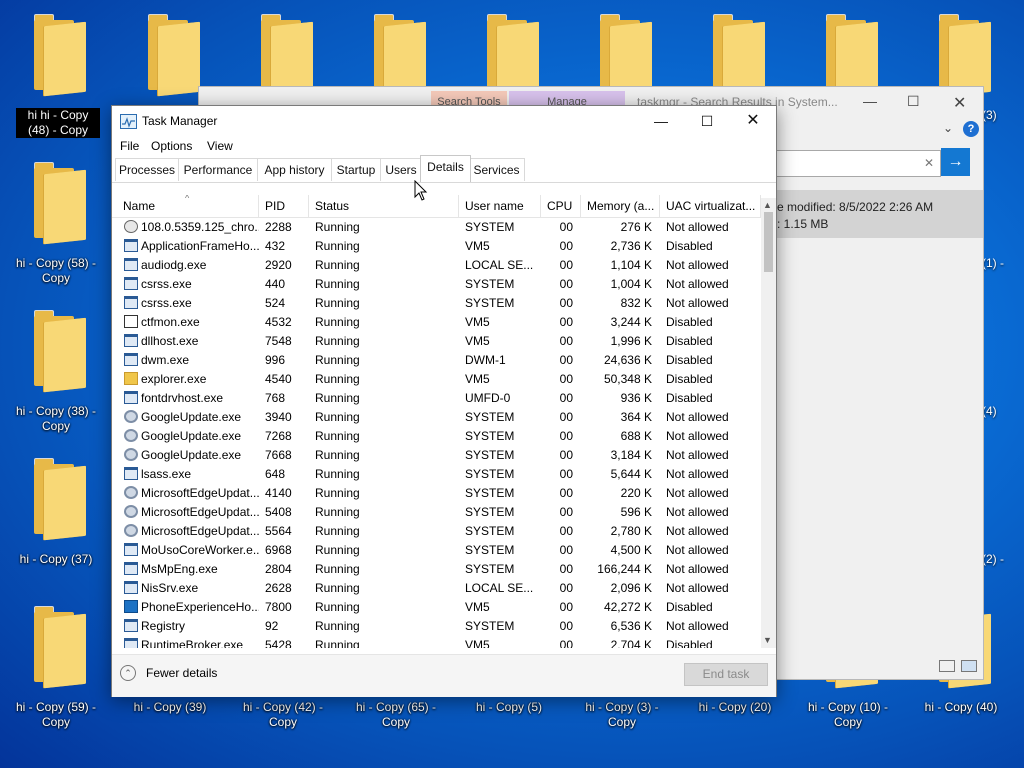 The image size is (1024, 768). What do you see at coordinates (697, 303) in the screenshot?
I see `cell-uac: Not allowed` at bounding box center [697, 303].